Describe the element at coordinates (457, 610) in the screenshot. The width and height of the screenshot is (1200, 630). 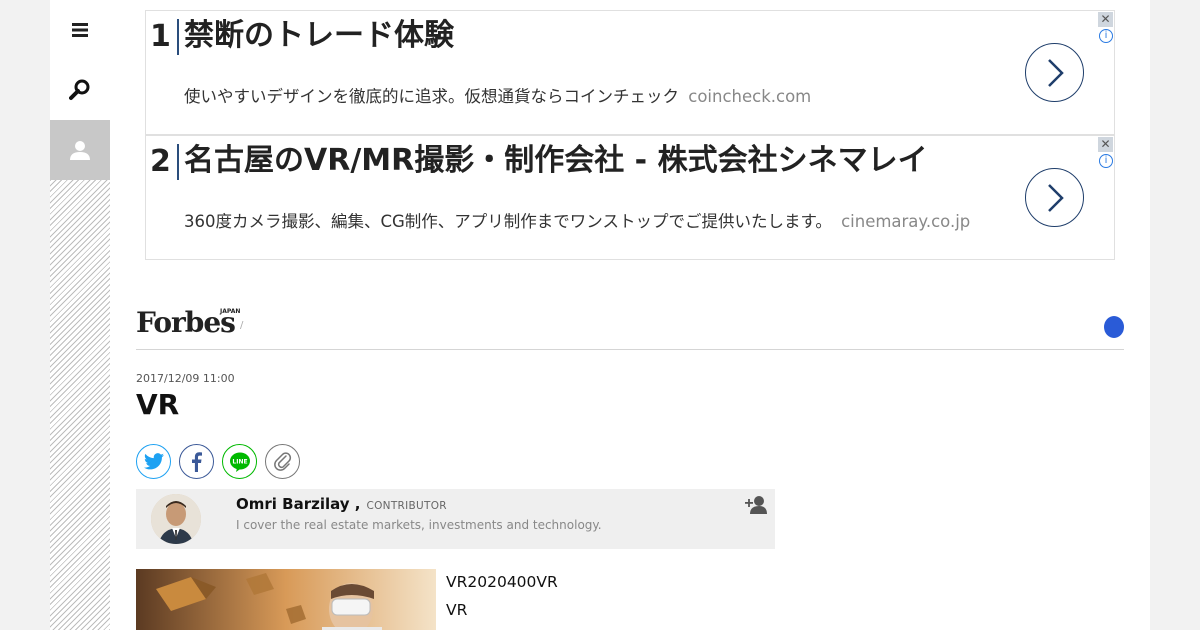
I see `article-lead-line-2: VR` at that location.